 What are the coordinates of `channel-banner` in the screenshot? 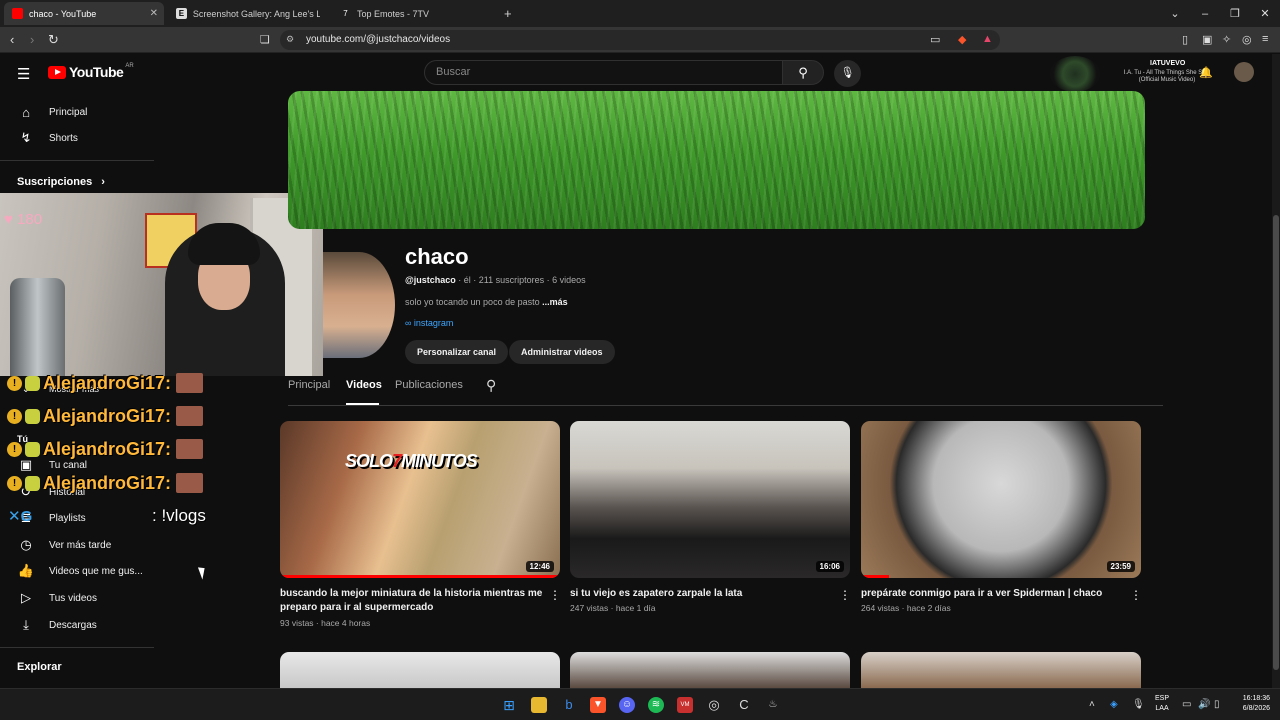 It's located at (716, 160).